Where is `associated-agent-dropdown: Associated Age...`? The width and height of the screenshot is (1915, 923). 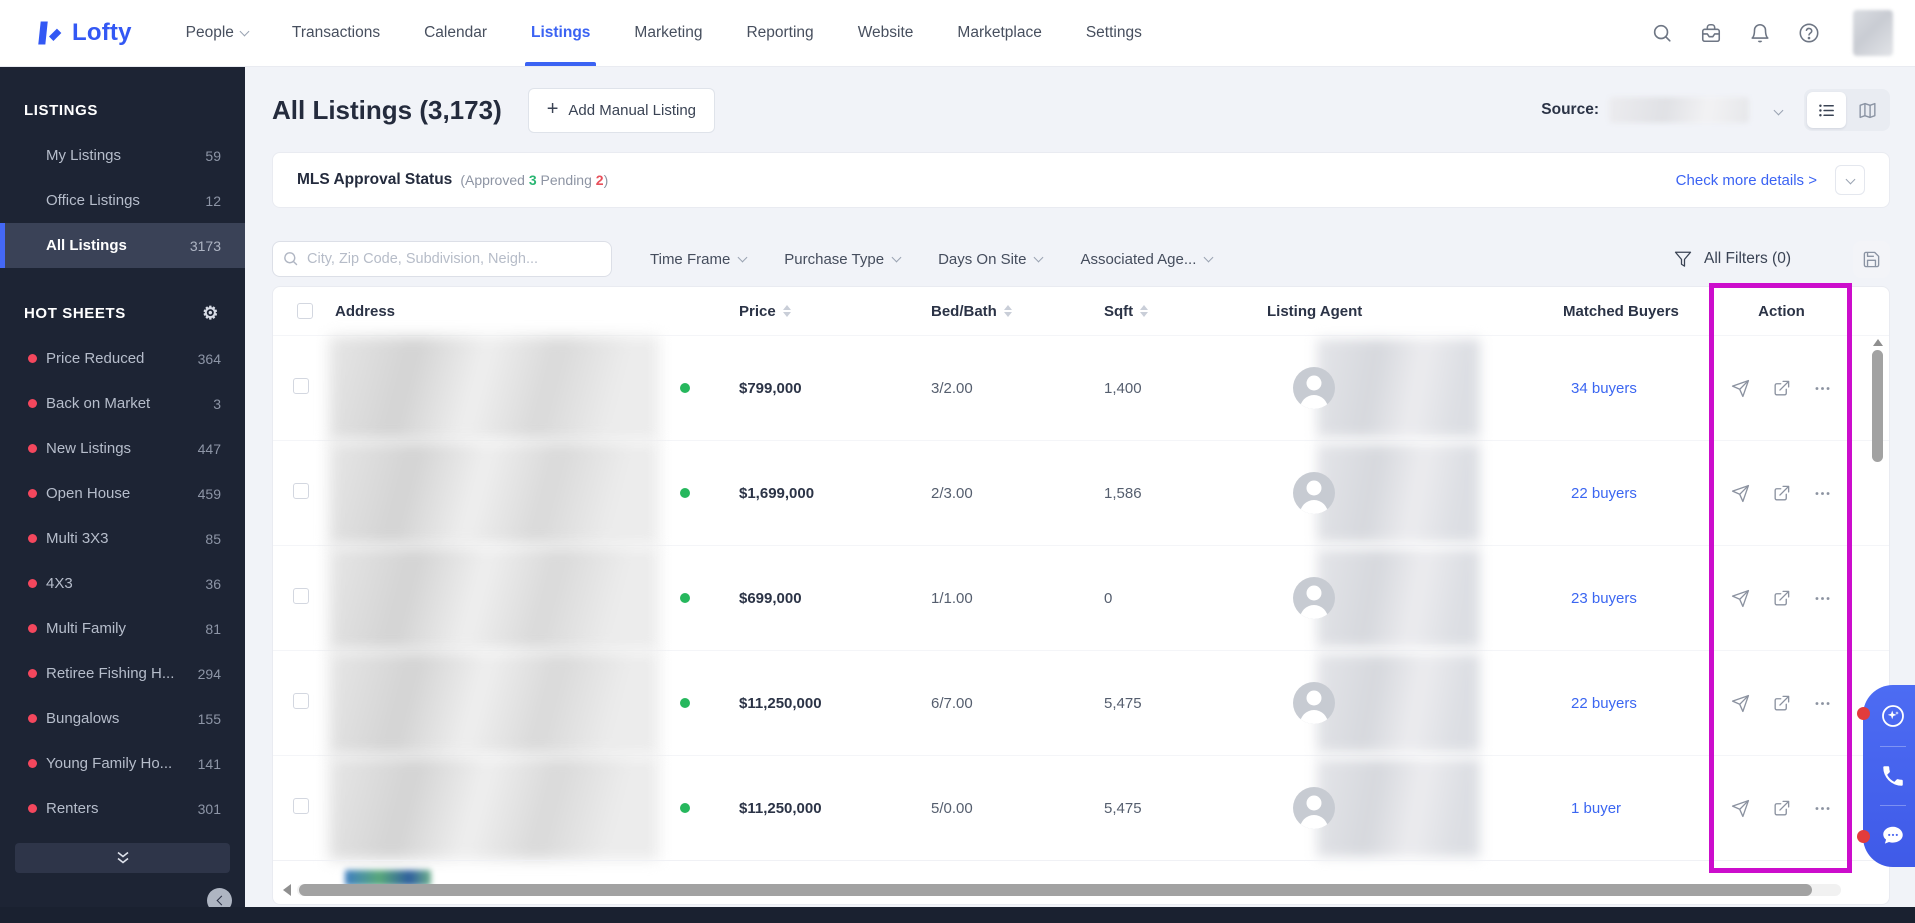
associated-agent-dropdown: Associated Age... is located at coordinates (1147, 259).